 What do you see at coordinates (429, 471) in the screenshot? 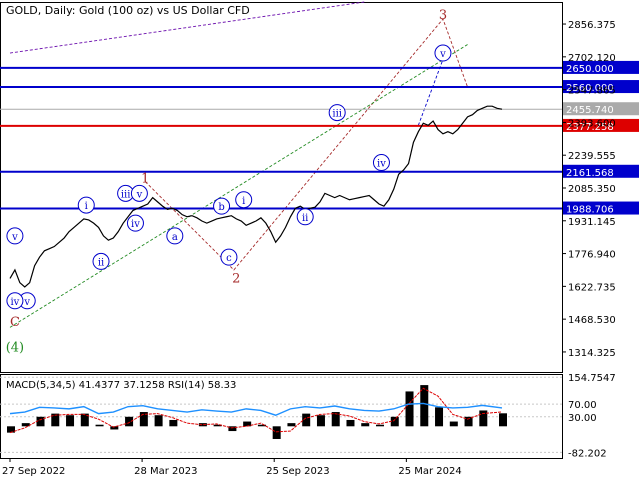
I see `date-tick-label: 25 Mar 2024` at bounding box center [429, 471].